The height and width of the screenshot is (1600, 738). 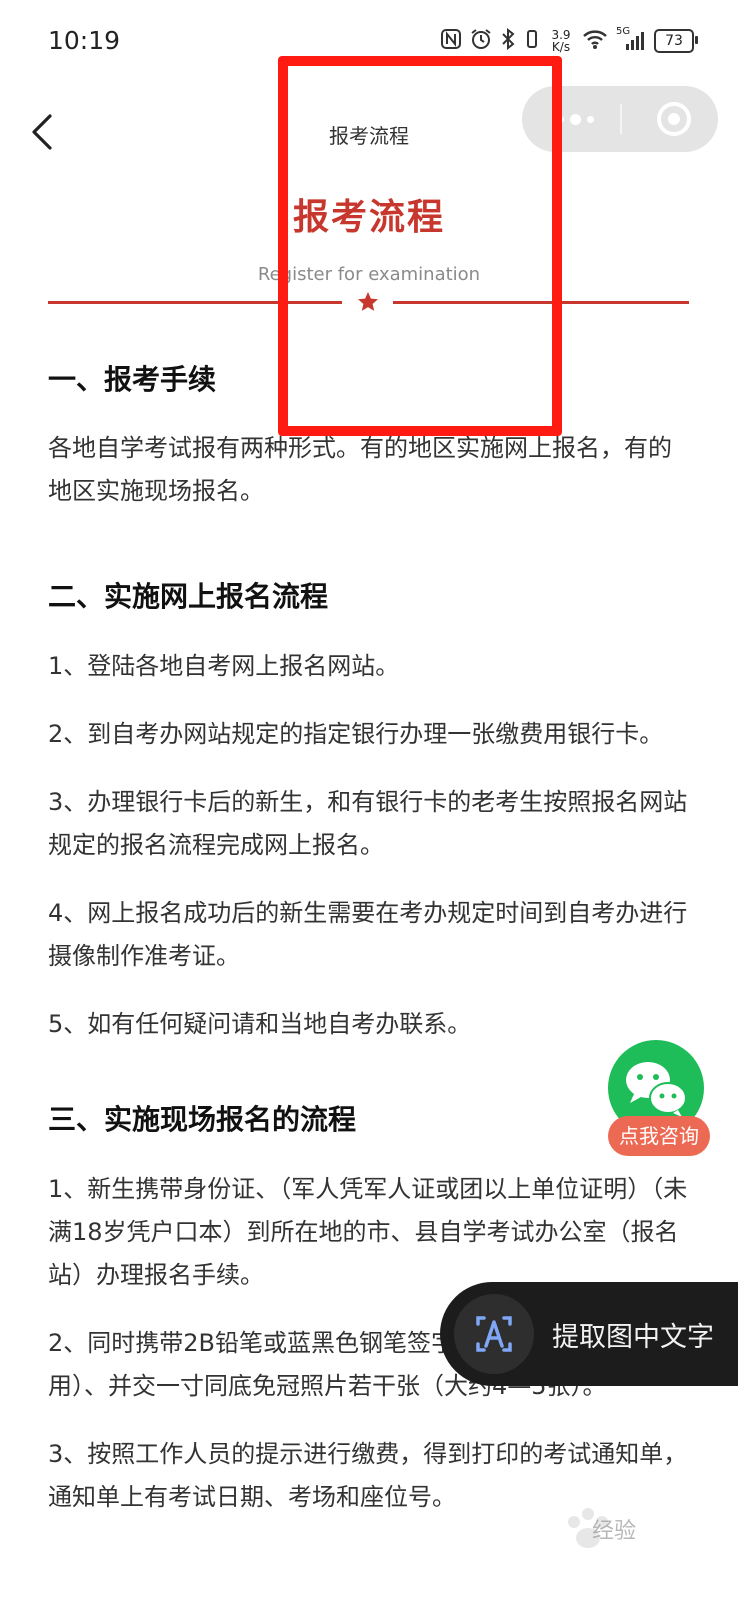 What do you see at coordinates (633, 1337) in the screenshot?
I see `extract-text-label: 提取图中文字` at bounding box center [633, 1337].